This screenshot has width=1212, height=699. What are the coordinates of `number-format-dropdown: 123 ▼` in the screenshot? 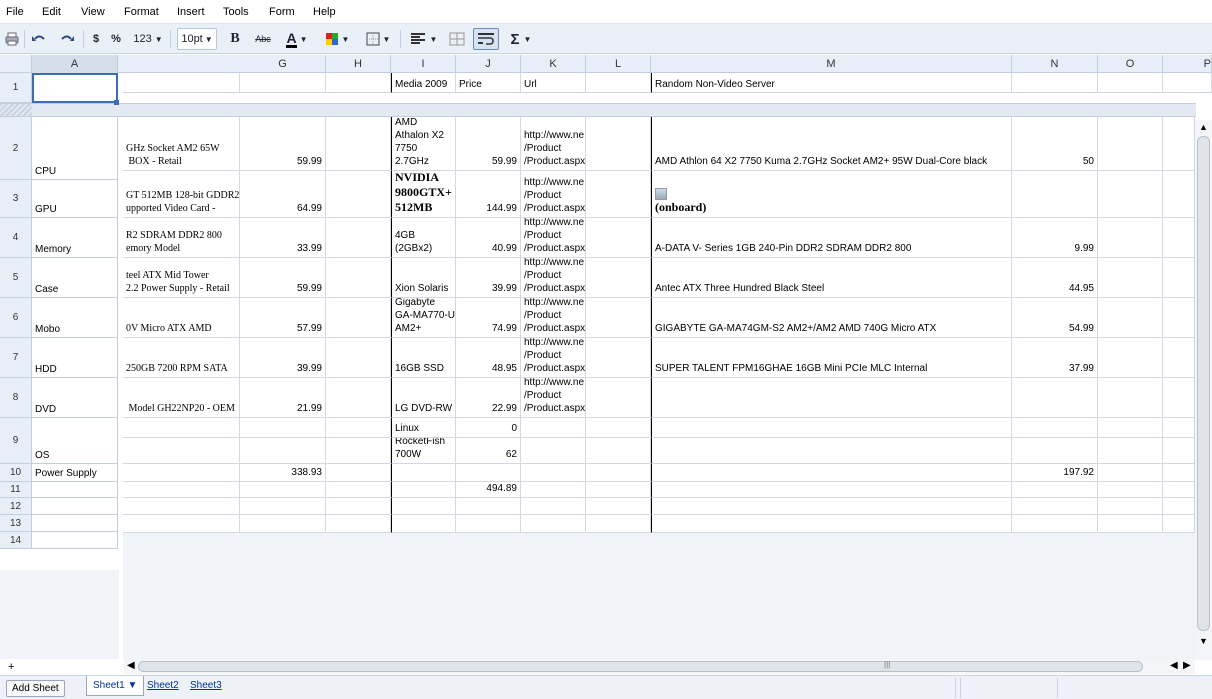 It's located at (148, 39).